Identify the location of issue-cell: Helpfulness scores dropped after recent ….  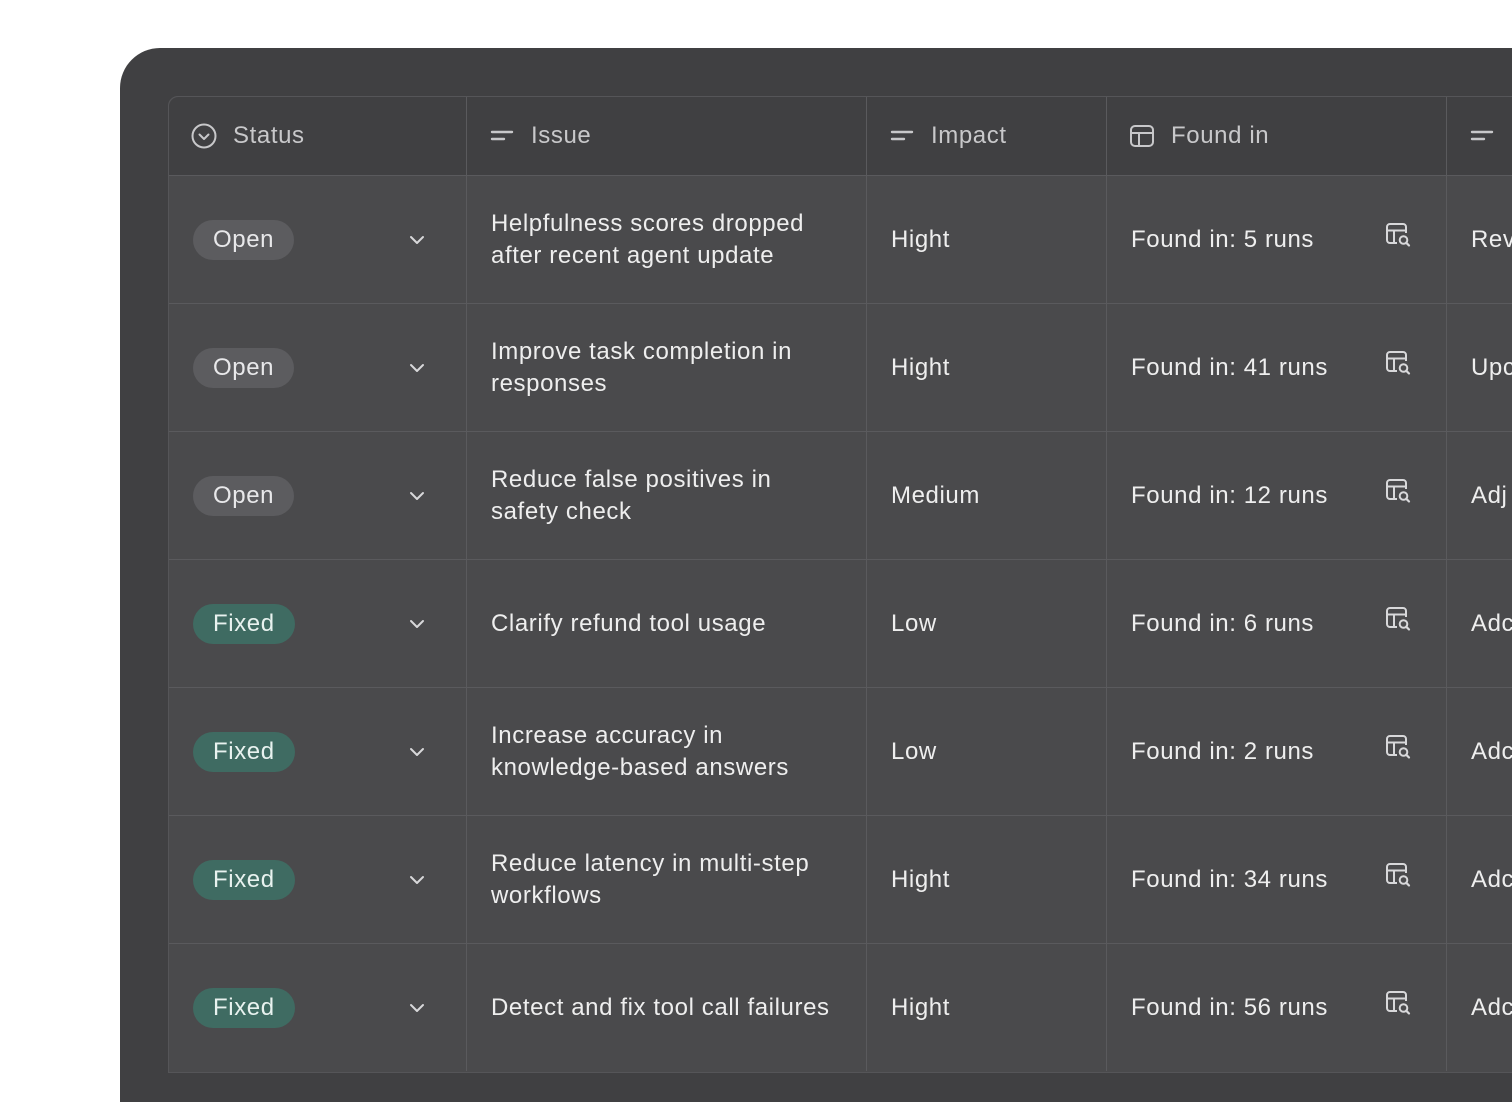
(667, 239).